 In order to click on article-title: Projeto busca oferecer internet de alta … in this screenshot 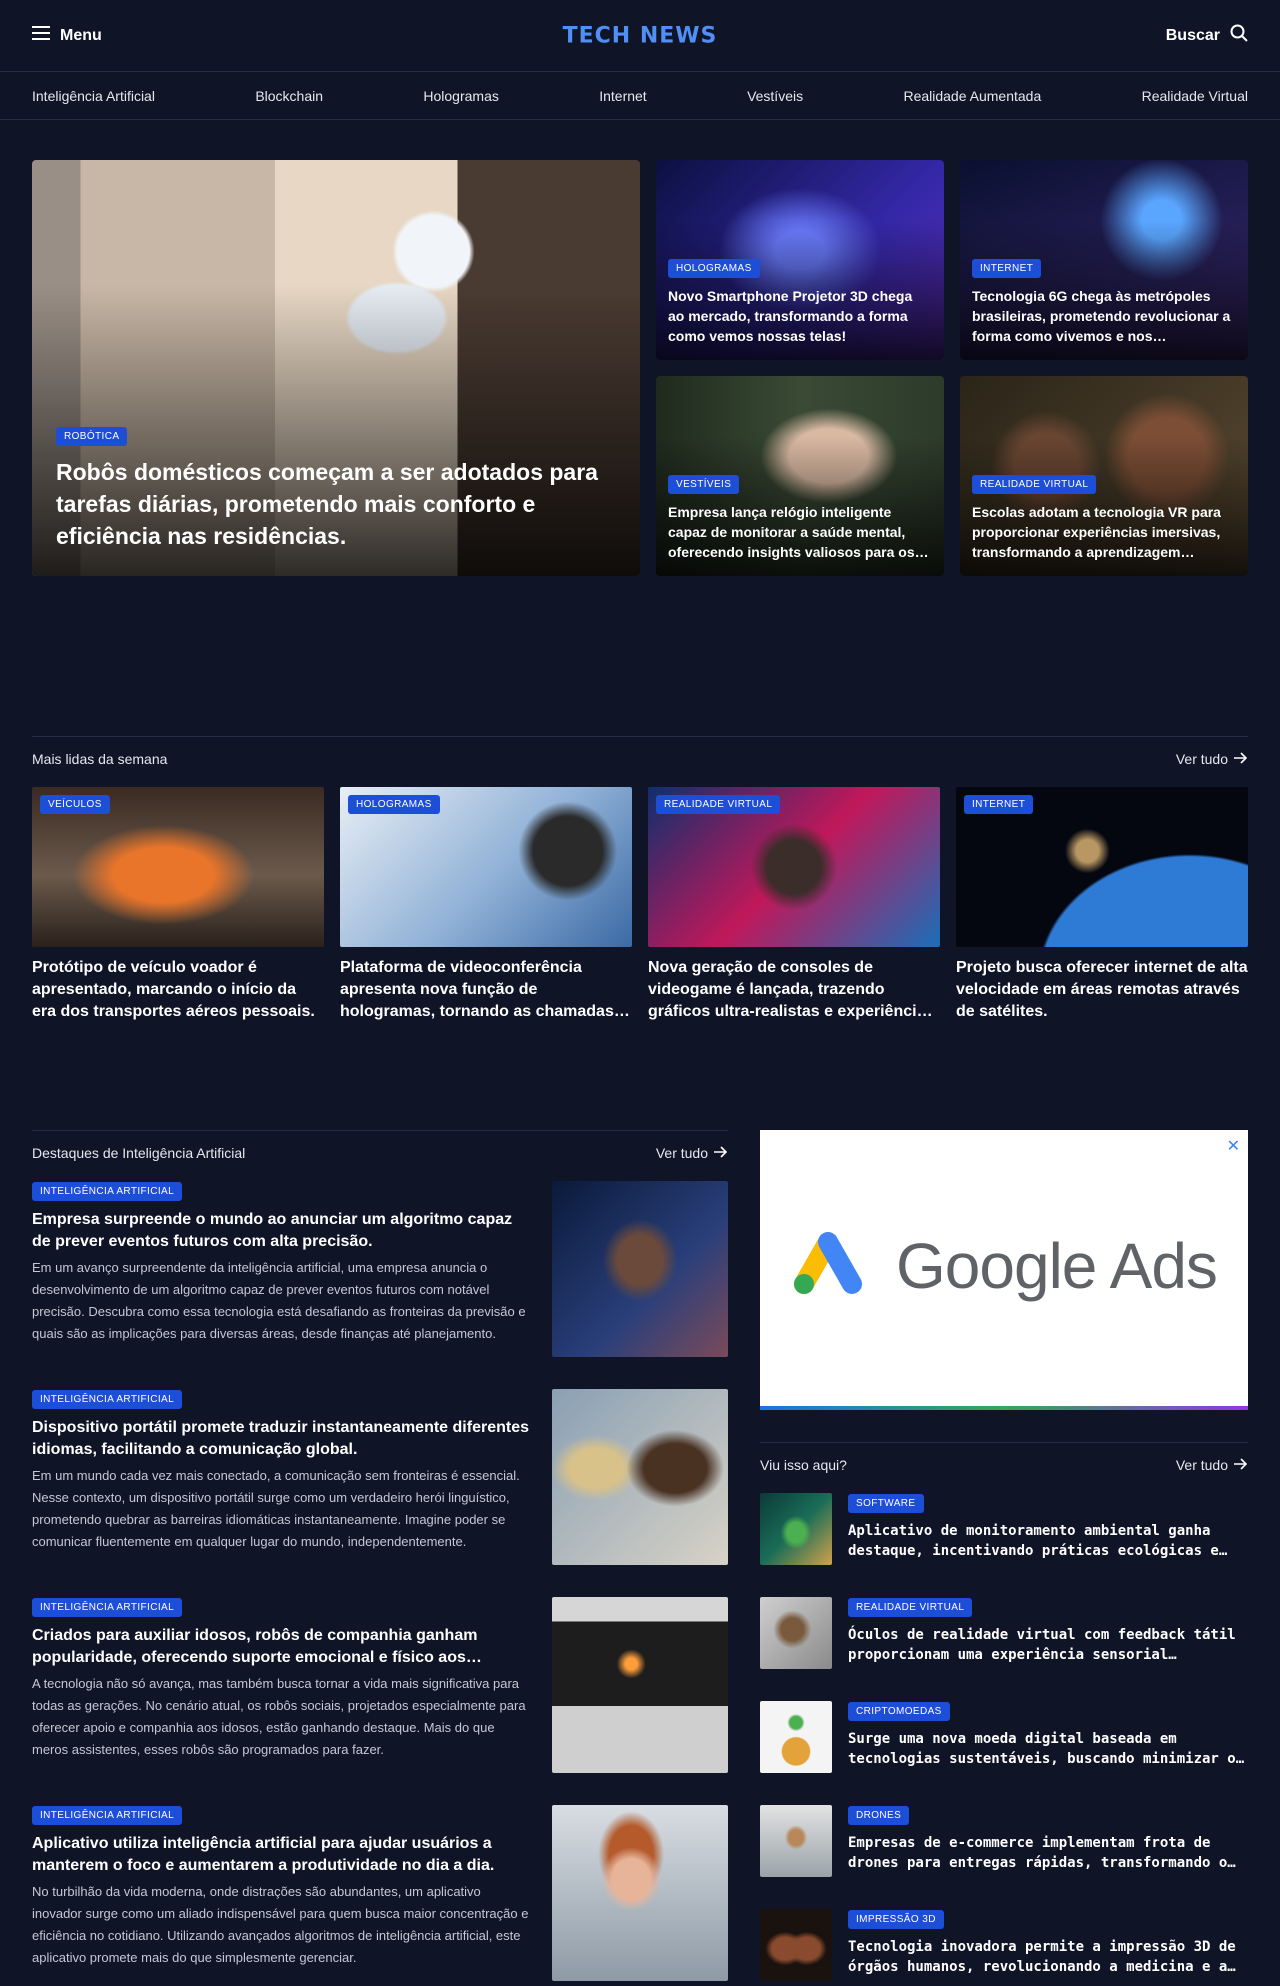, I will do `click(1102, 990)`.